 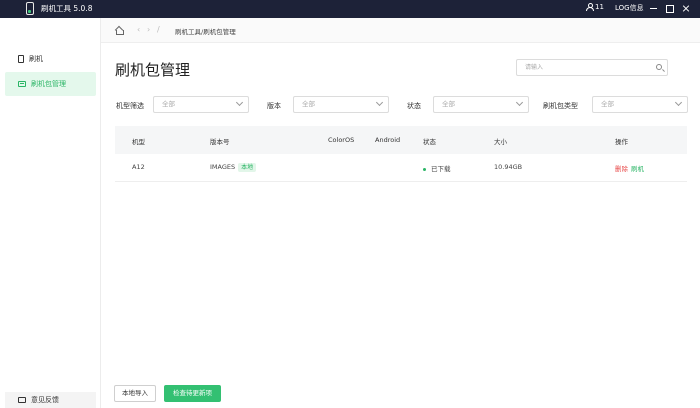 What do you see at coordinates (220, 142) in the screenshot?
I see `column-header-version: 版本号` at bounding box center [220, 142].